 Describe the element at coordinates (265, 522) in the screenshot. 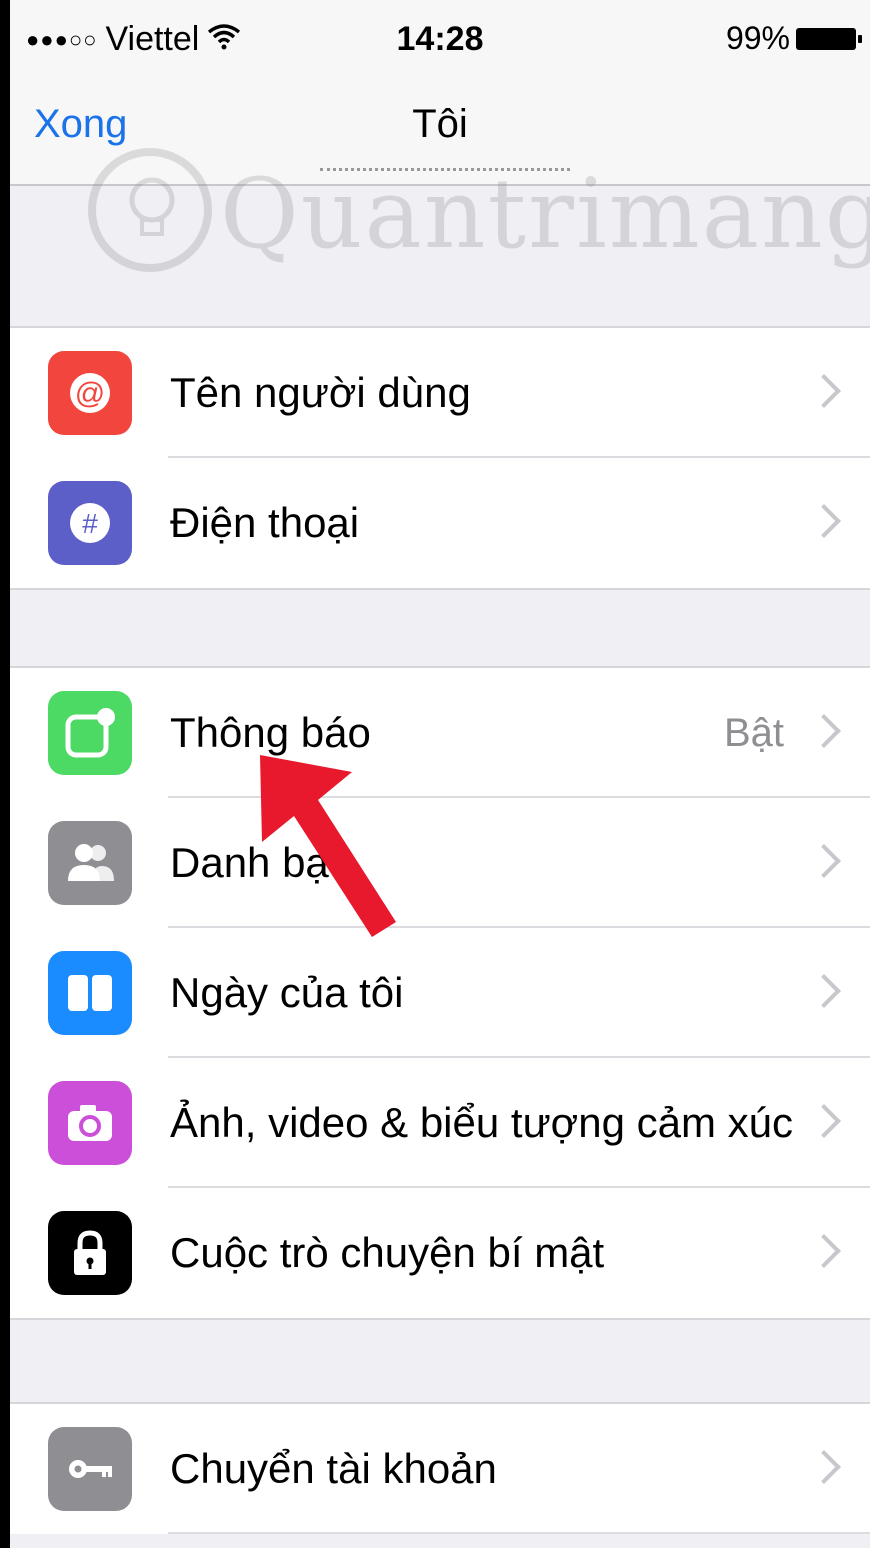

I see `row-phone-label: Điện thoại` at that location.